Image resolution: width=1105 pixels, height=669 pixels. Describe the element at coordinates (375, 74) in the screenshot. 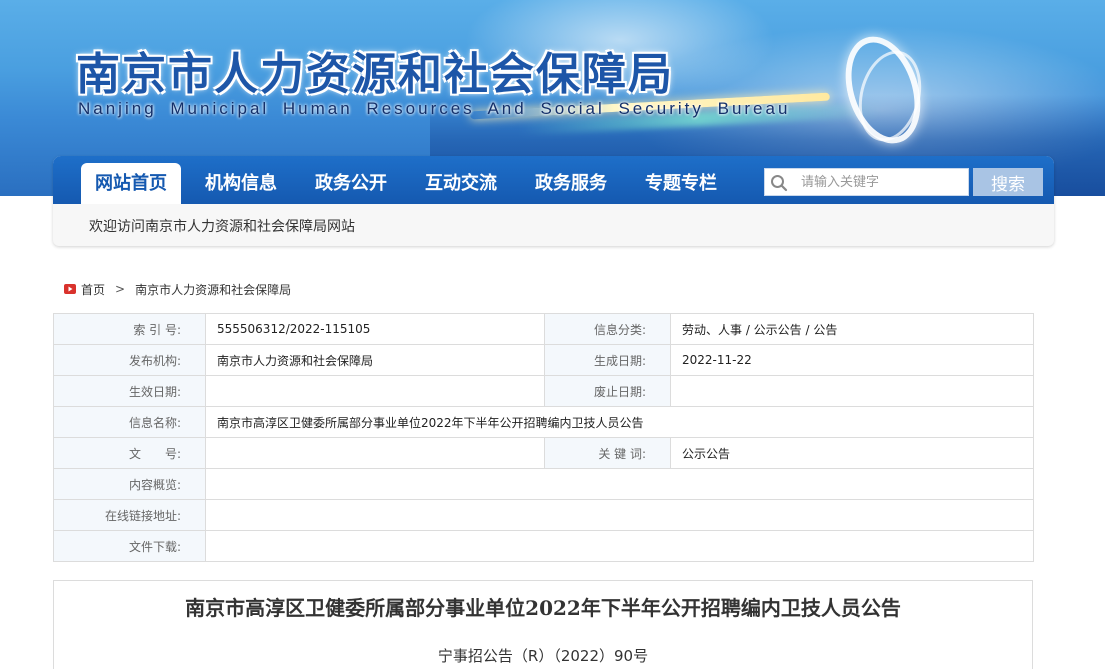

I see `site-title: 南京市人力资源和社会保障局` at that location.